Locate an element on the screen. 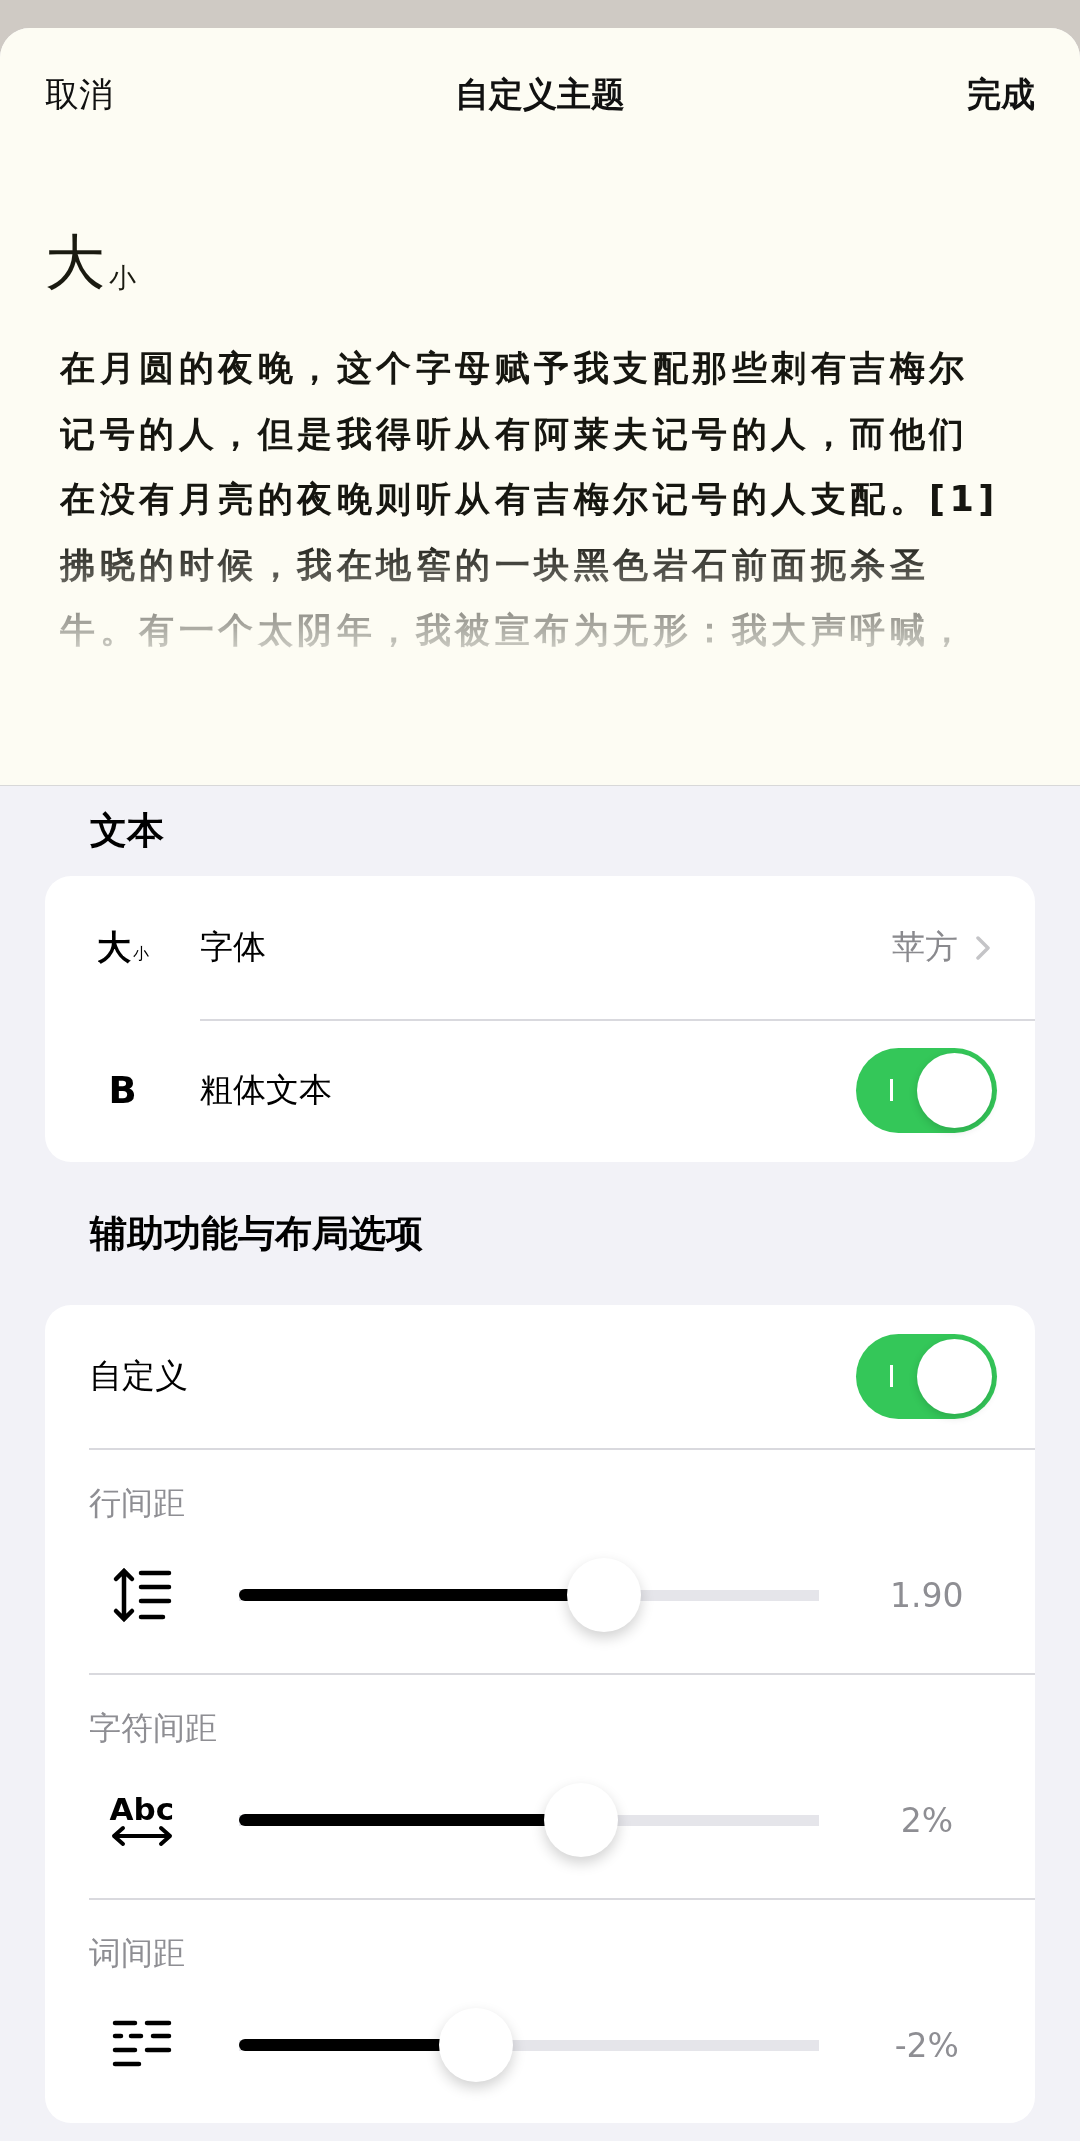  chevron-icon is located at coordinates (983, 947).